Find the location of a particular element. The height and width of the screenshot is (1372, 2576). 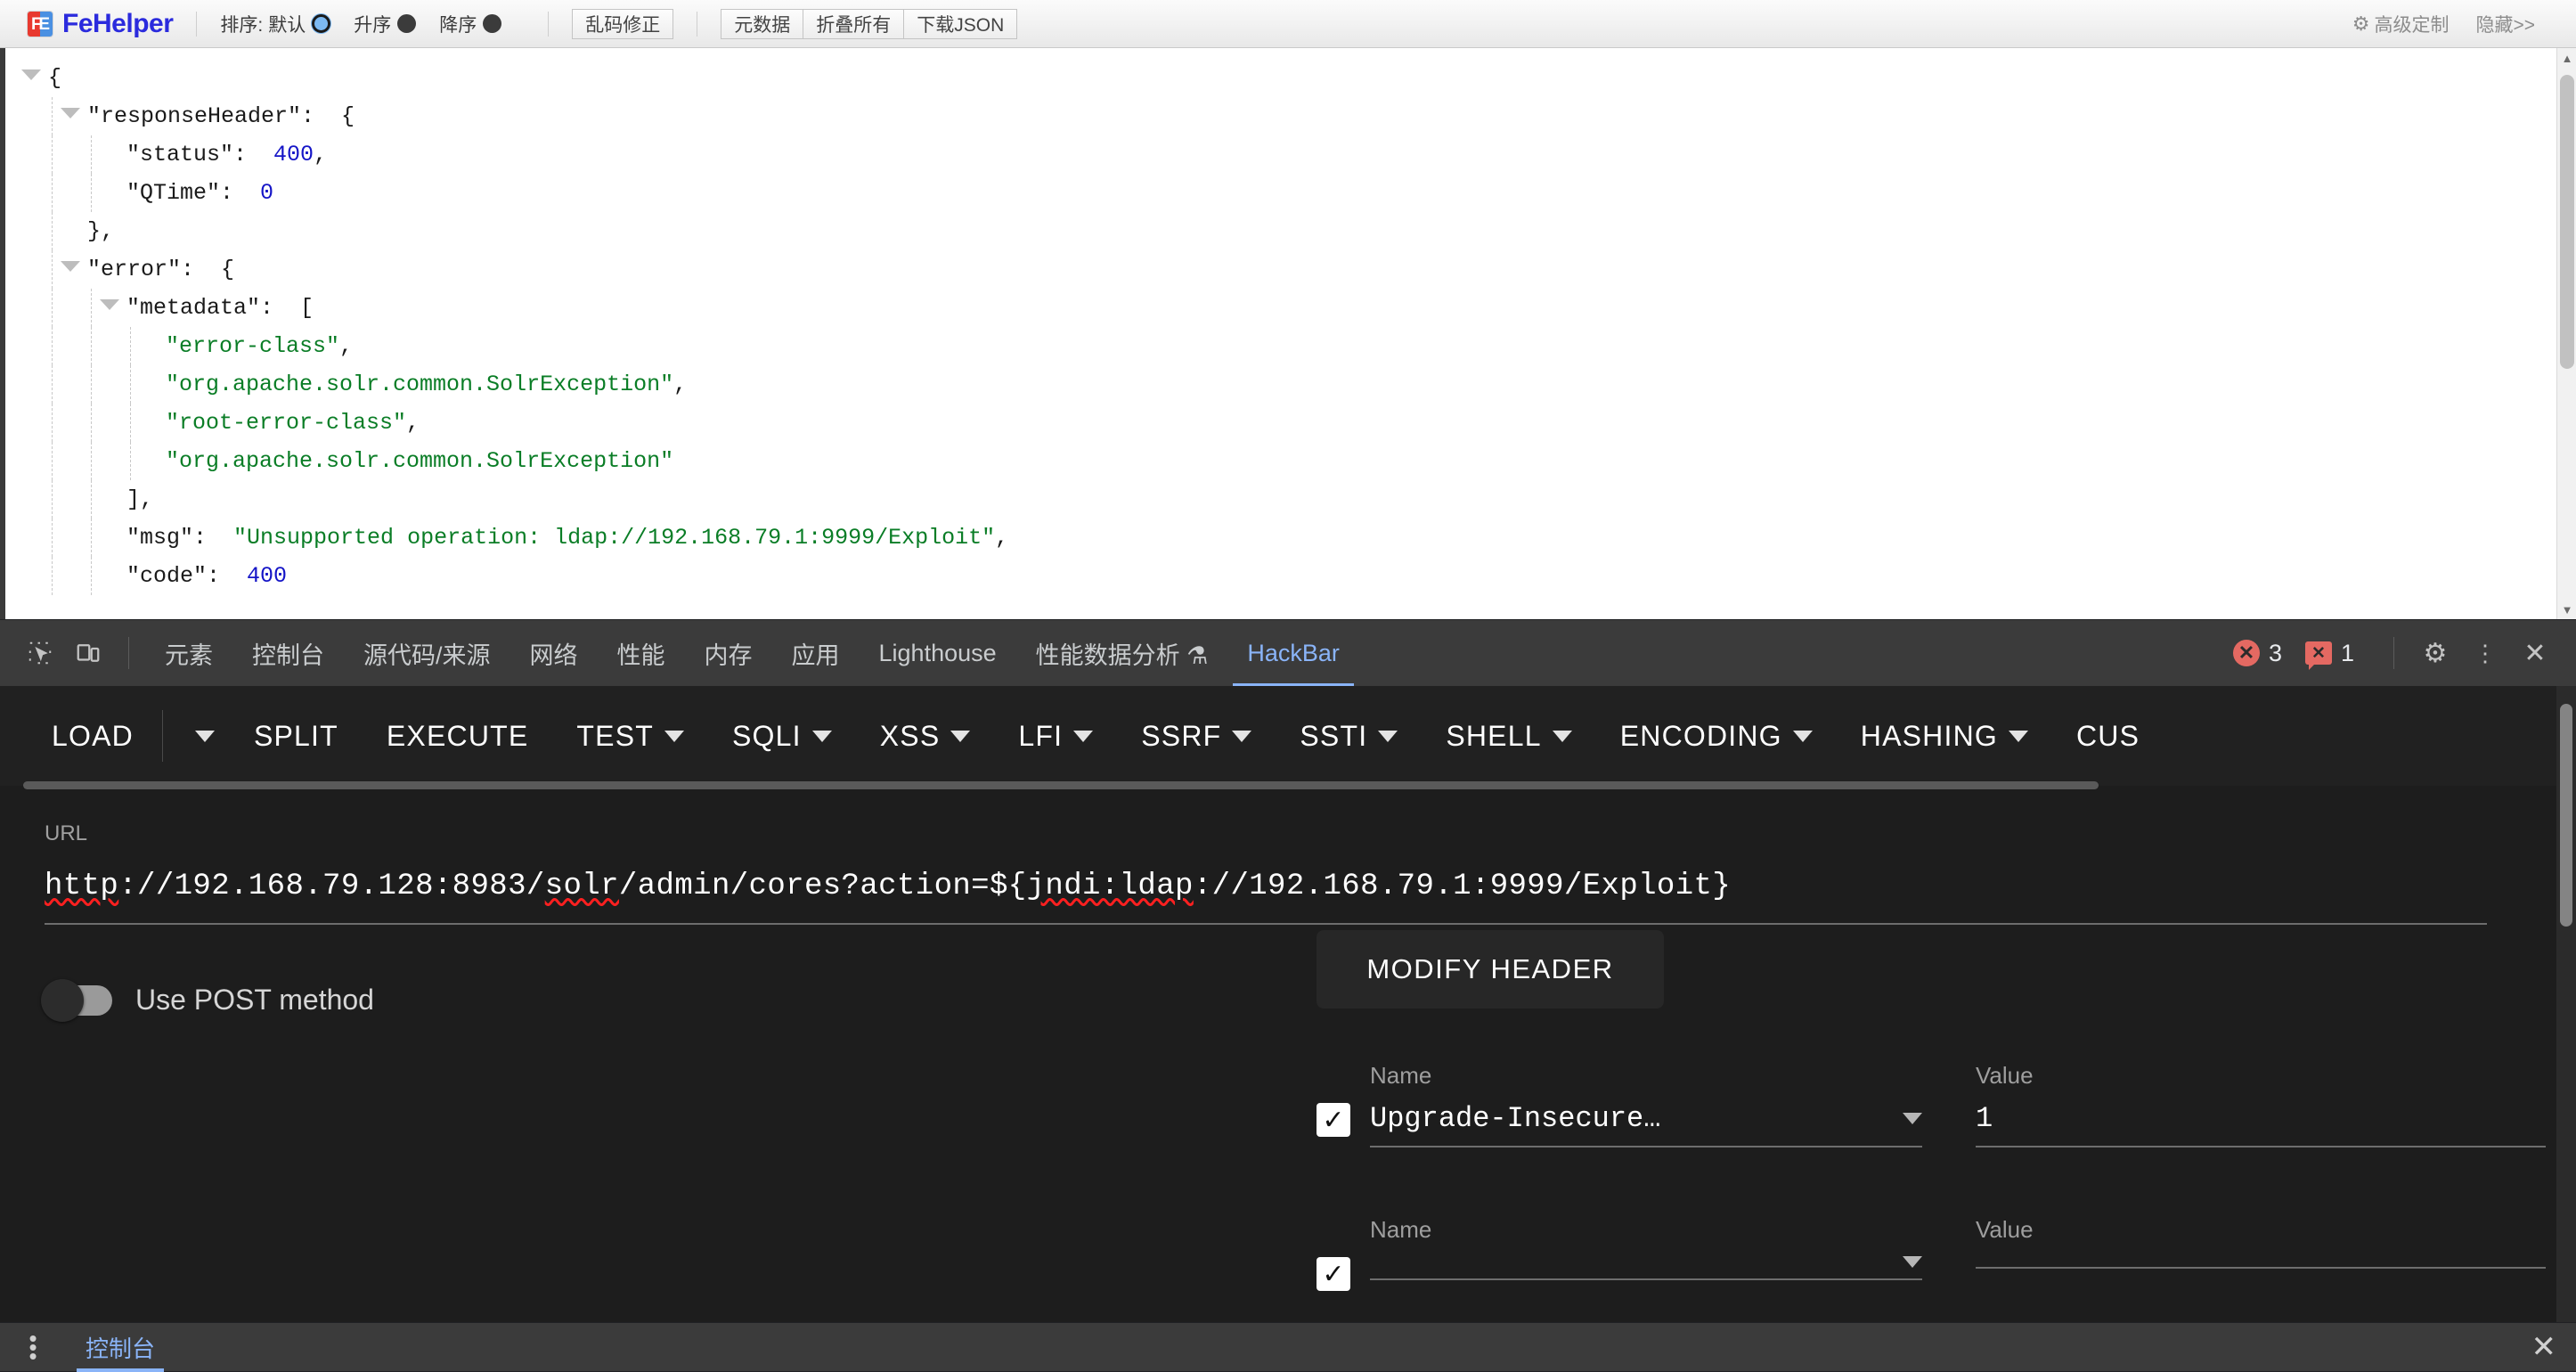

hb-xss: XSS is located at coordinates (925, 736).